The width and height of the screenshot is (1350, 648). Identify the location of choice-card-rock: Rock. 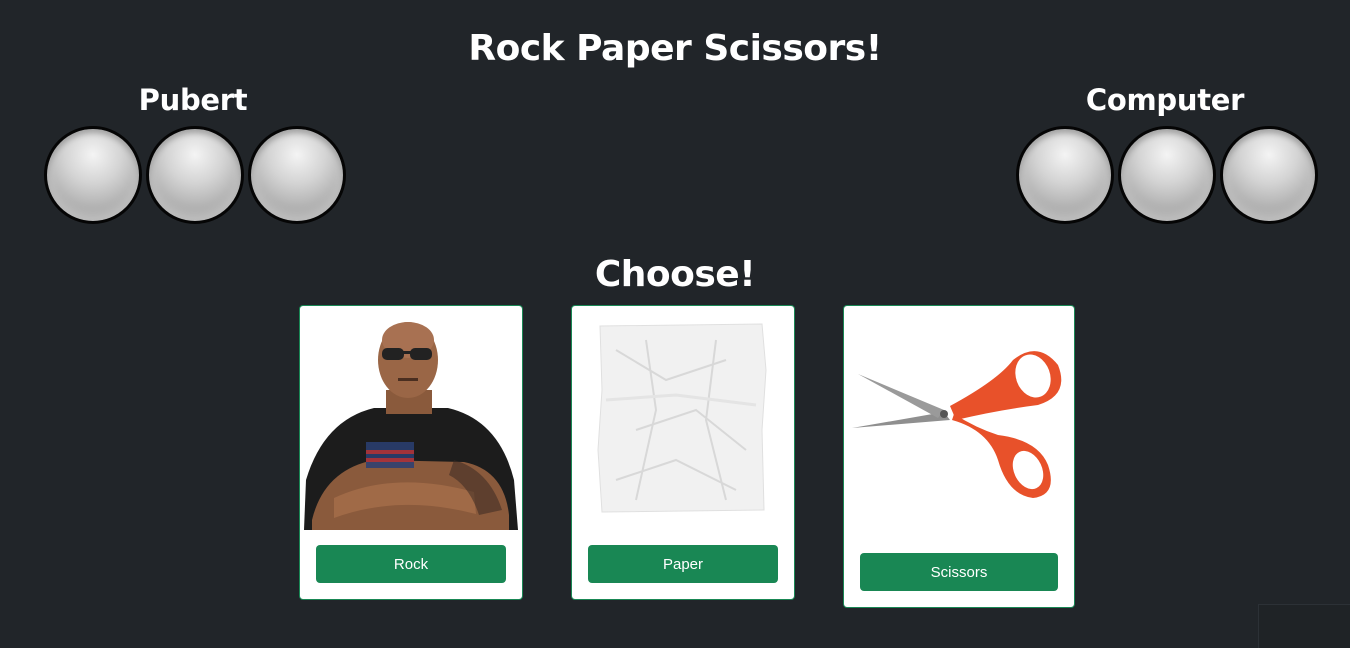
(411, 452).